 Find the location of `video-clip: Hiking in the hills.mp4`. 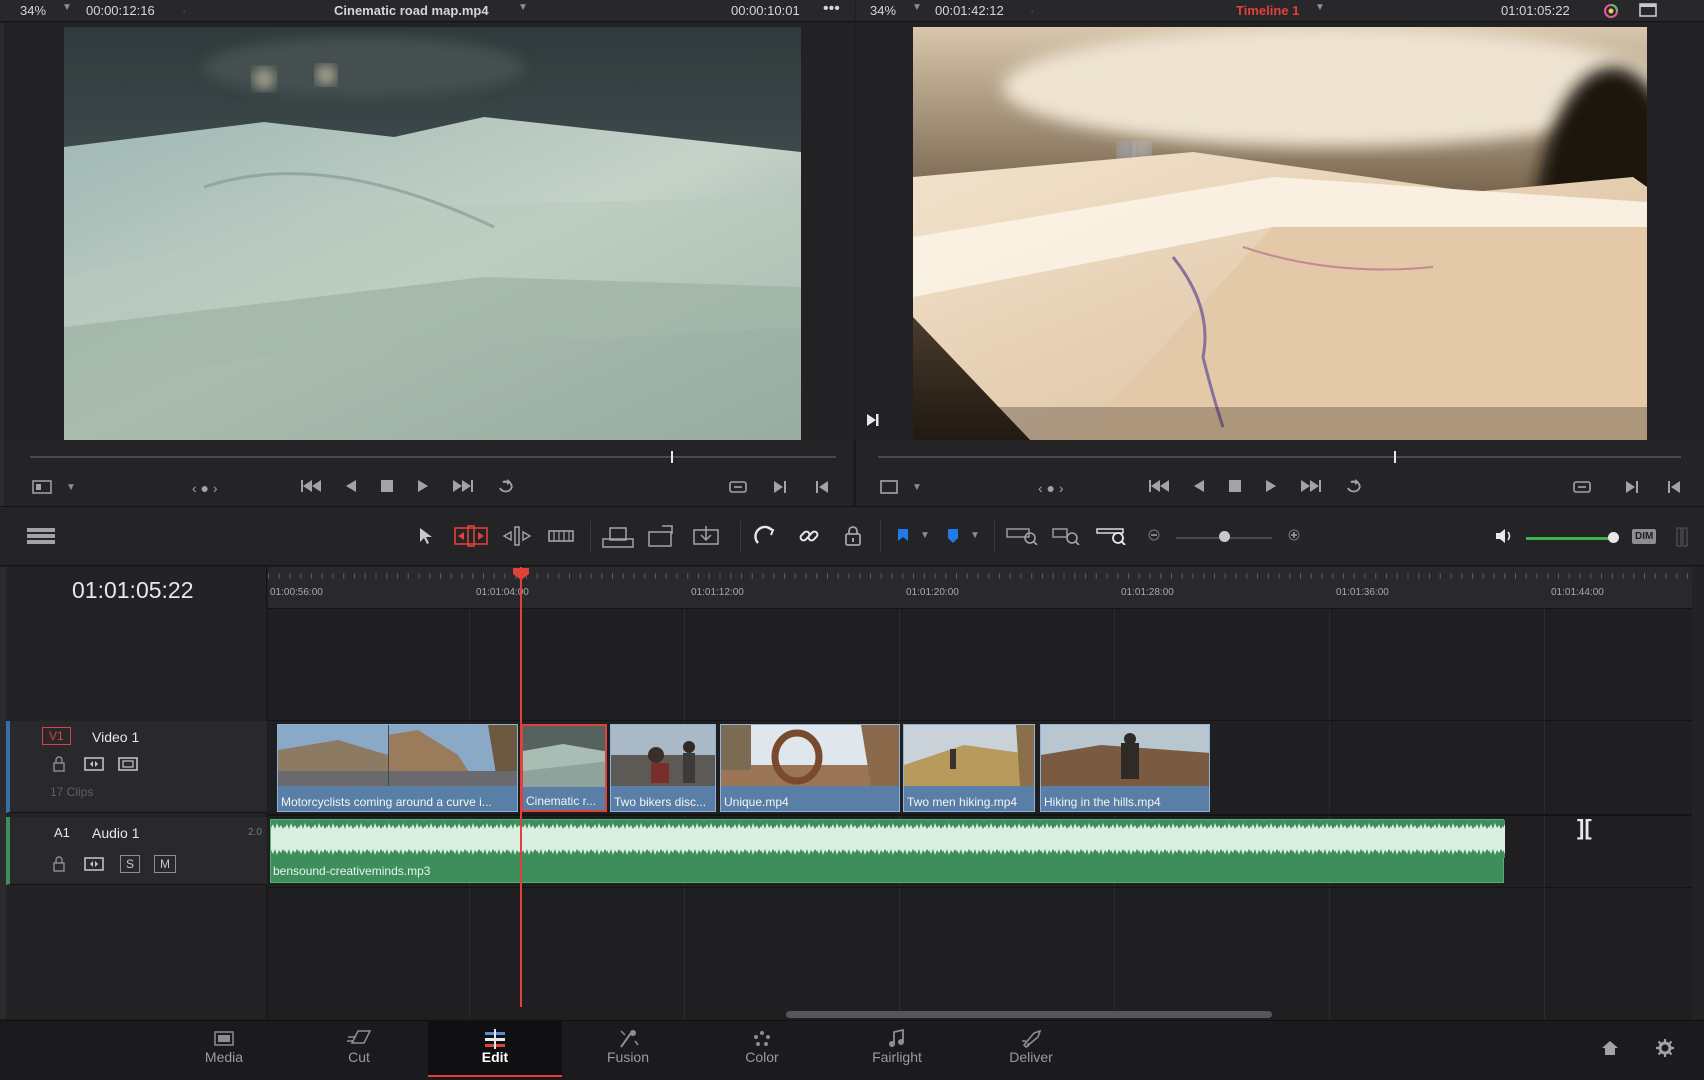

video-clip: Hiking in the hills.mp4 is located at coordinates (1125, 768).